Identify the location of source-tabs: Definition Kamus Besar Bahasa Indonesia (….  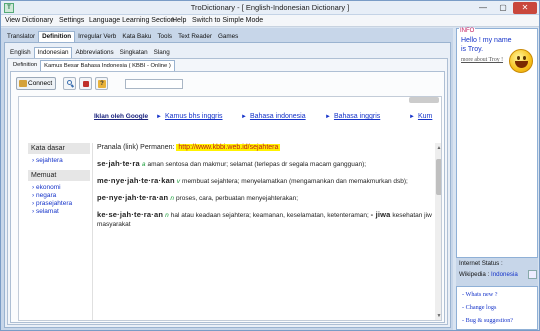
(92, 65).